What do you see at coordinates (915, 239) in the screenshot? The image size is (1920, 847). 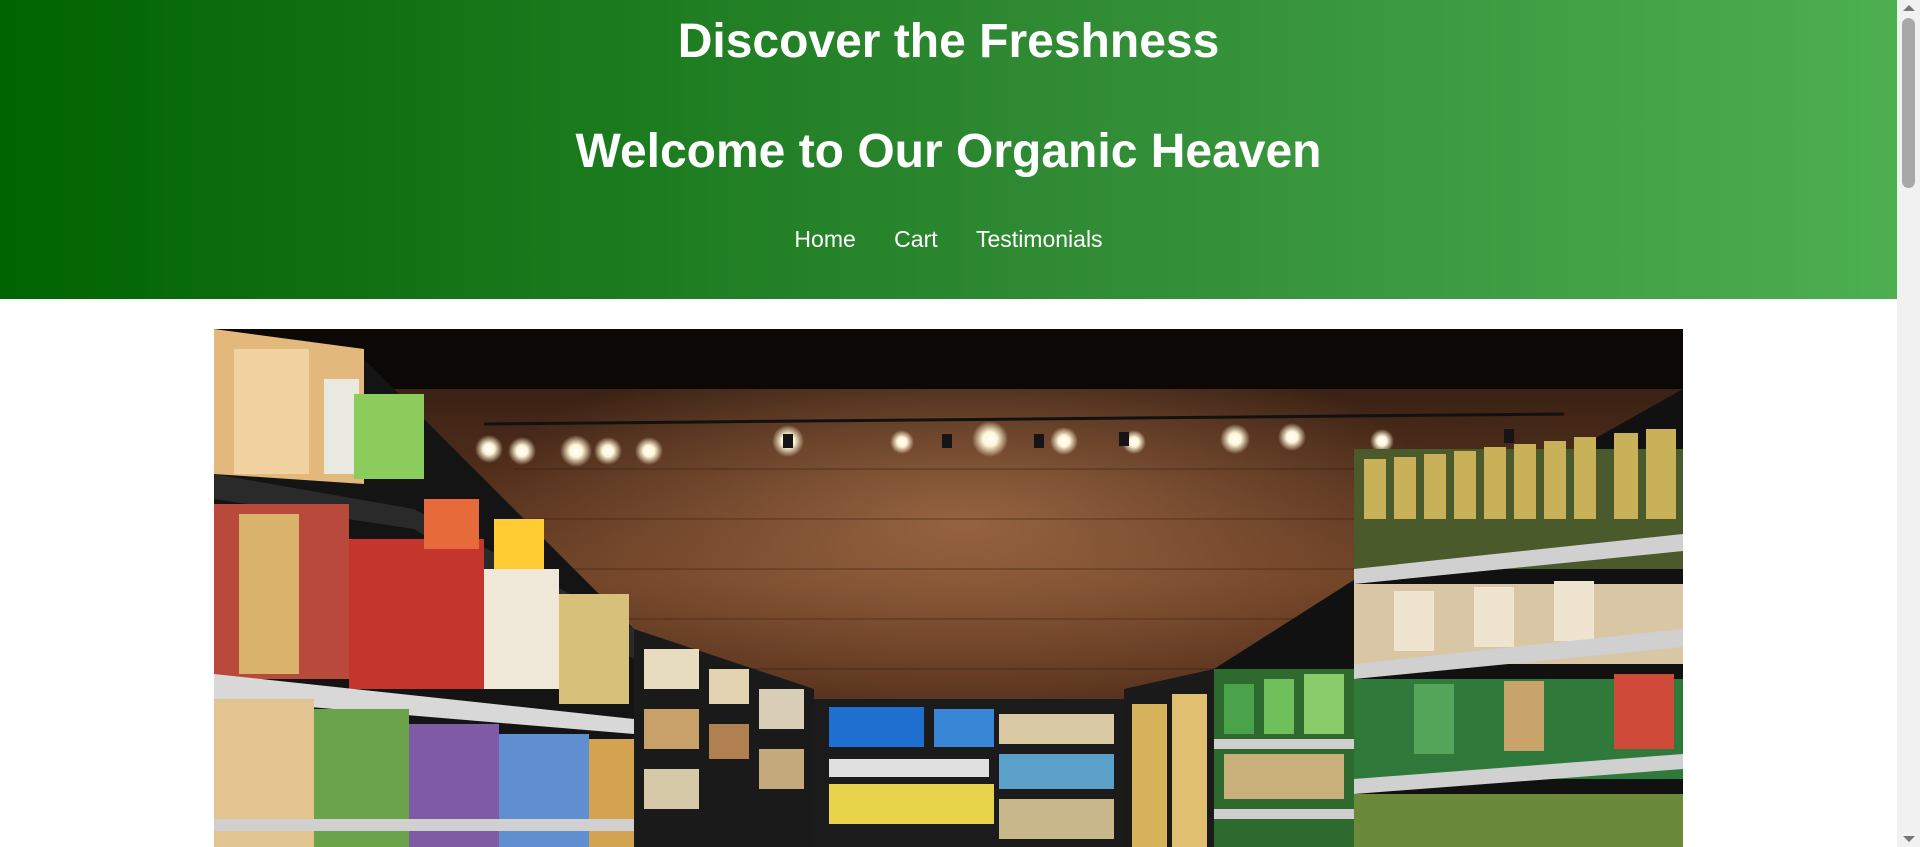 I see `nav-link-cart: Cart` at bounding box center [915, 239].